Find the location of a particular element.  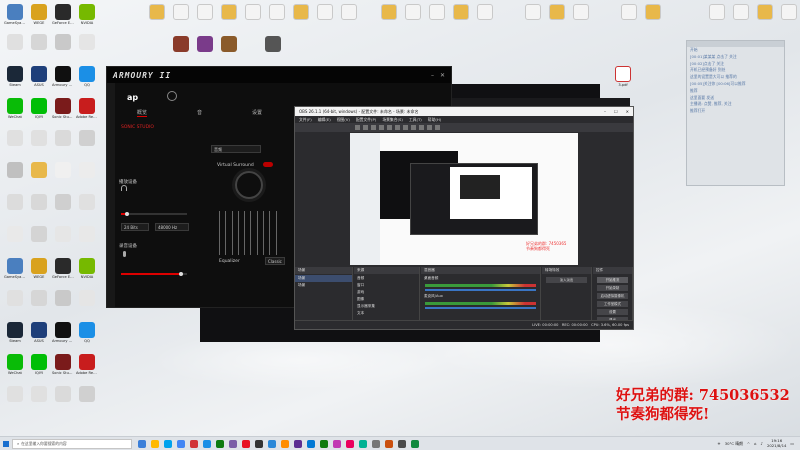

taskbar-clock: 19:16 2021/8/14 is located at coordinates (776, 443).